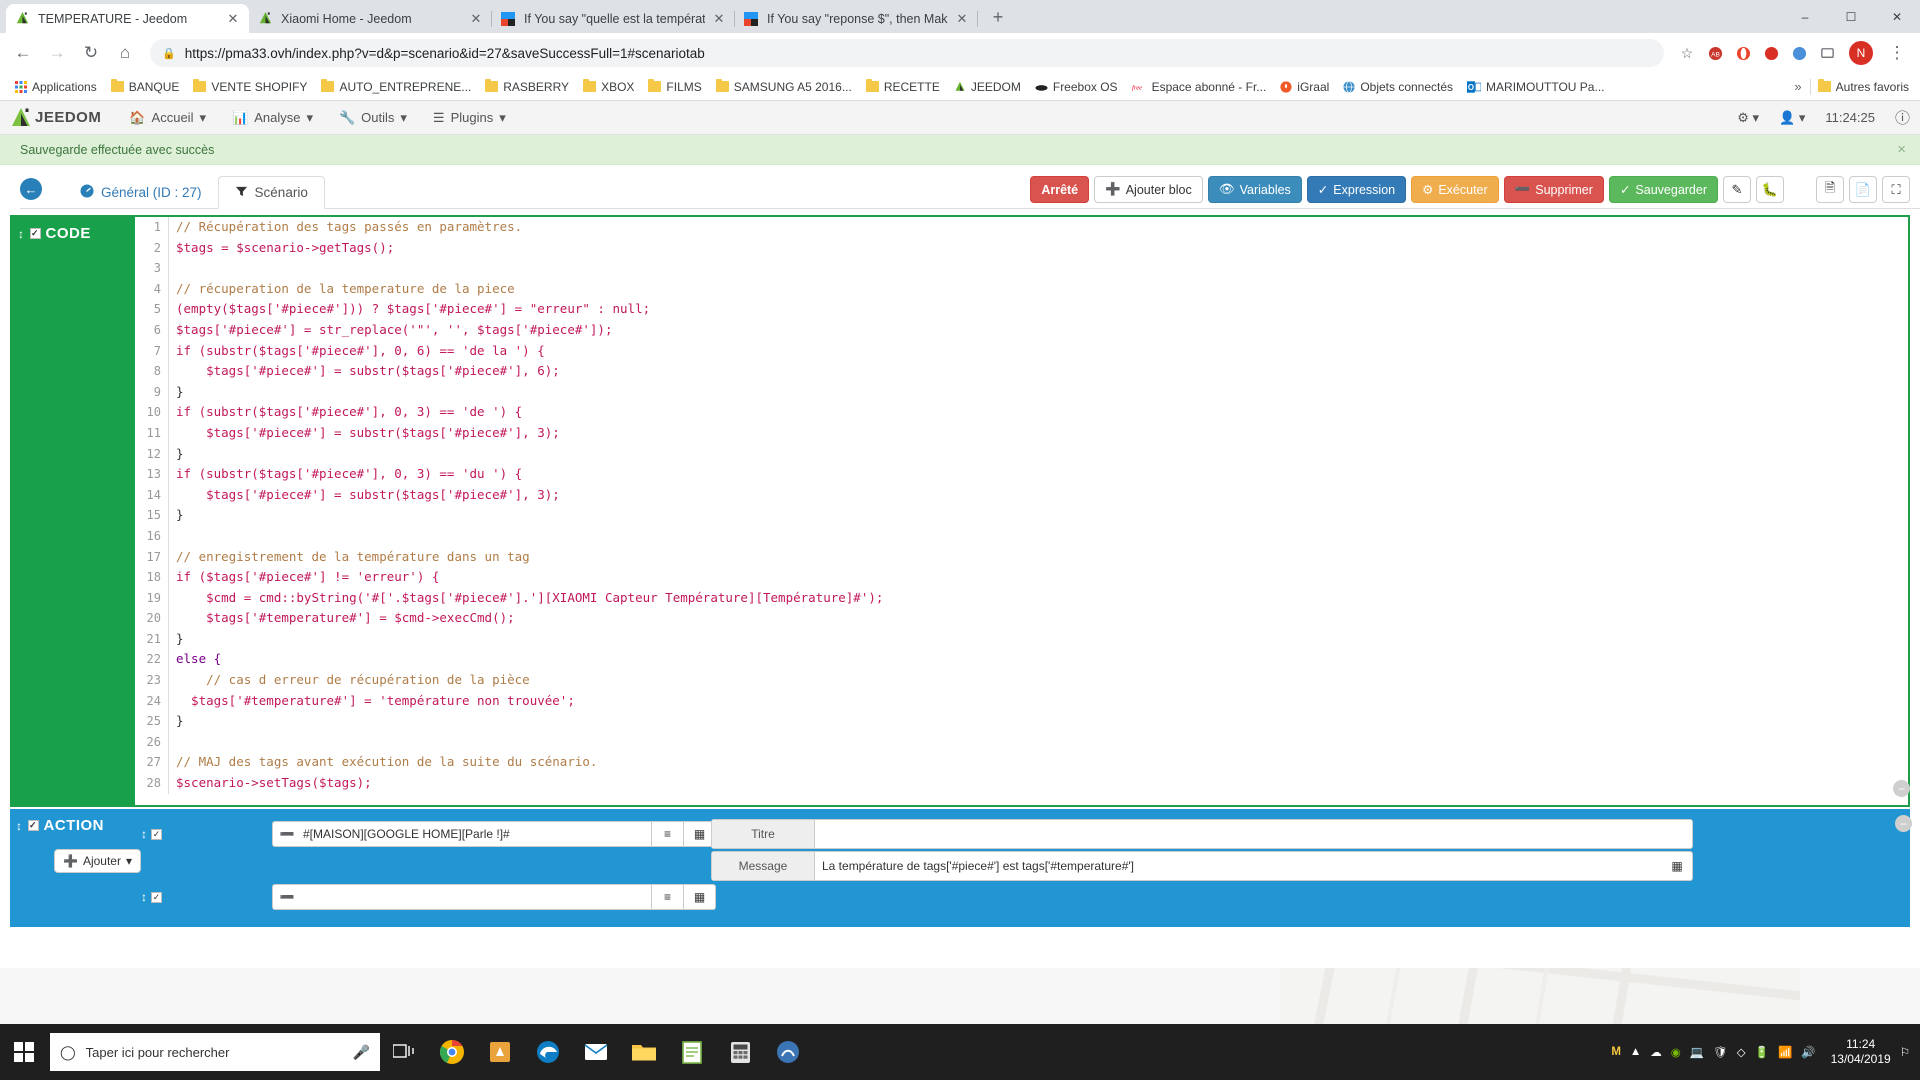 The height and width of the screenshot is (1080, 1920). What do you see at coordinates (452, 1052) in the screenshot?
I see `taskbar-app-chrome-icon` at bounding box center [452, 1052].